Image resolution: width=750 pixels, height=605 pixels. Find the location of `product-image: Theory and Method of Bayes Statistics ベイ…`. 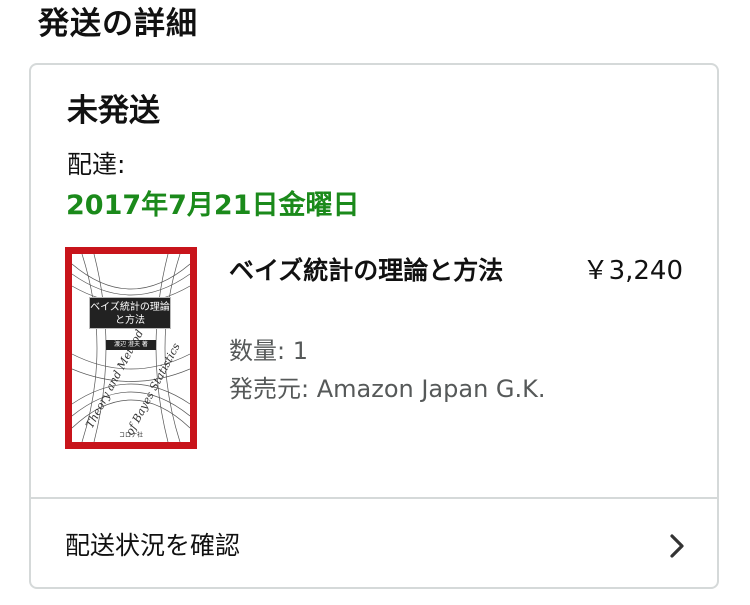

product-image: Theory and Method of Bayes Statistics ベイ… is located at coordinates (131, 348).